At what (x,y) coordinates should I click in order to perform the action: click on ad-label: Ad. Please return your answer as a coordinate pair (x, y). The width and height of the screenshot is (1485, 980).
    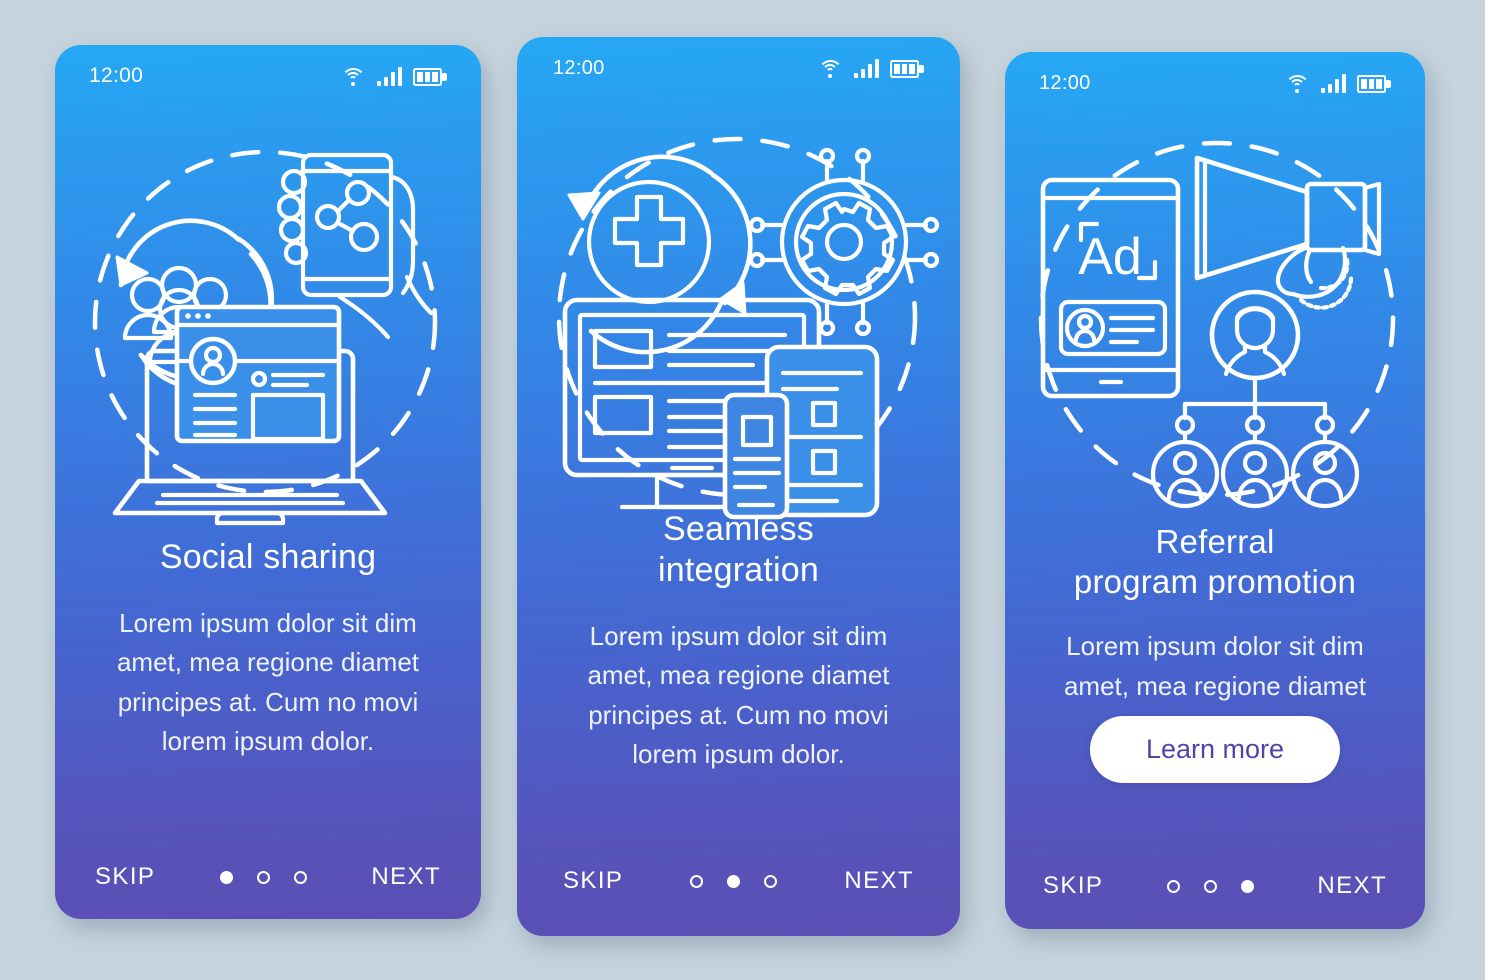
    Looking at the image, I should click on (1110, 257).